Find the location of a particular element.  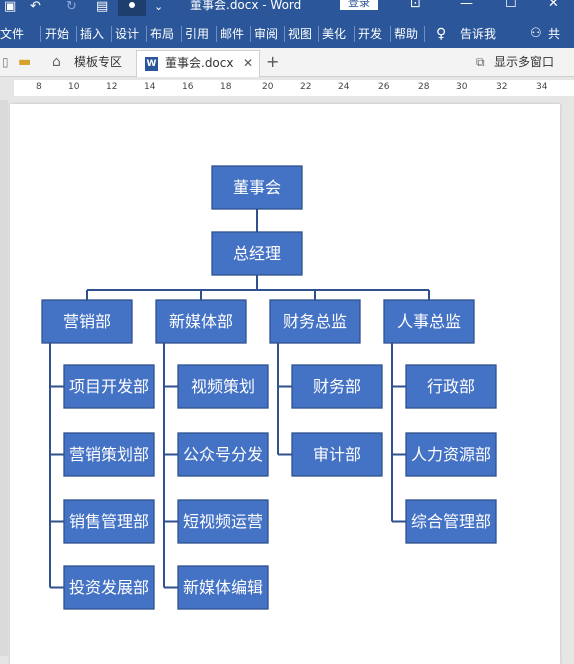

document-title: 董事会.docx - Word is located at coordinates (246, 6).